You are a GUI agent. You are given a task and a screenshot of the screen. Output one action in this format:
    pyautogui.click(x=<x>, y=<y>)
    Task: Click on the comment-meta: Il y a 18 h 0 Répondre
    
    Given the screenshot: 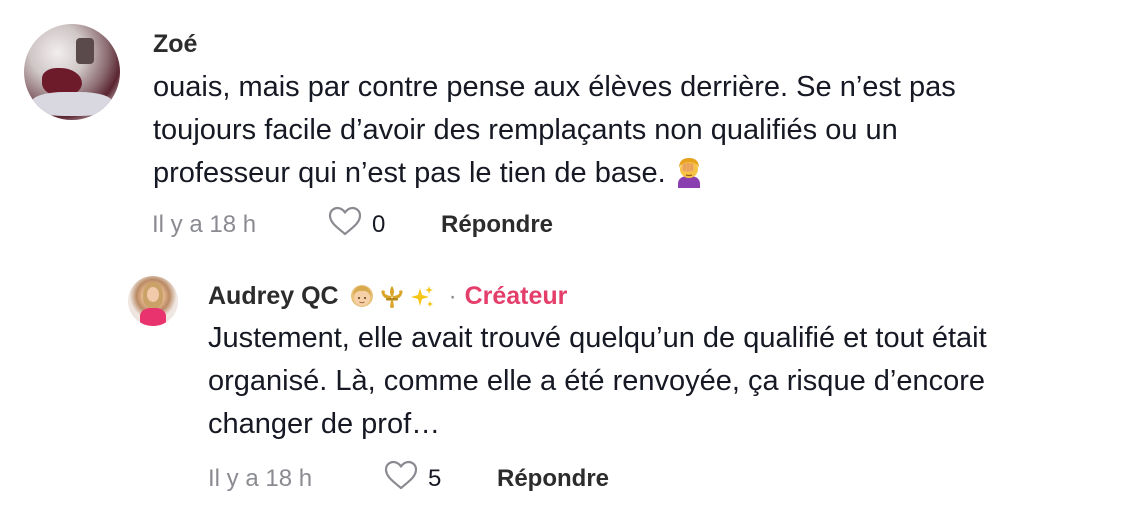 What is the action you would take?
    pyautogui.click(x=352, y=224)
    